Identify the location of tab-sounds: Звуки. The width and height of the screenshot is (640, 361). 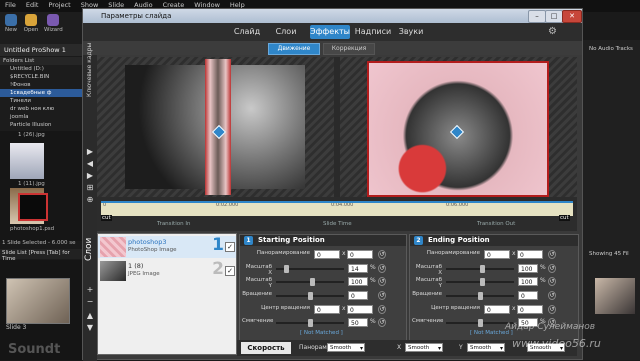
(411, 32).